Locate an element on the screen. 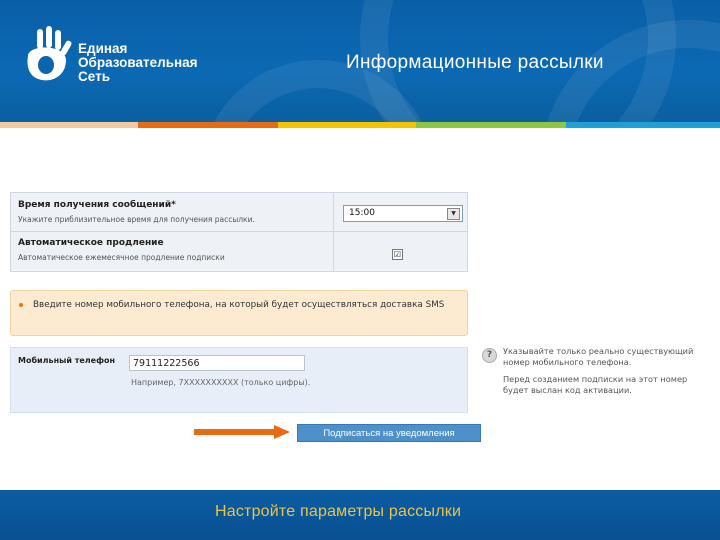  renew-checkbox: ☑ is located at coordinates (397, 254).